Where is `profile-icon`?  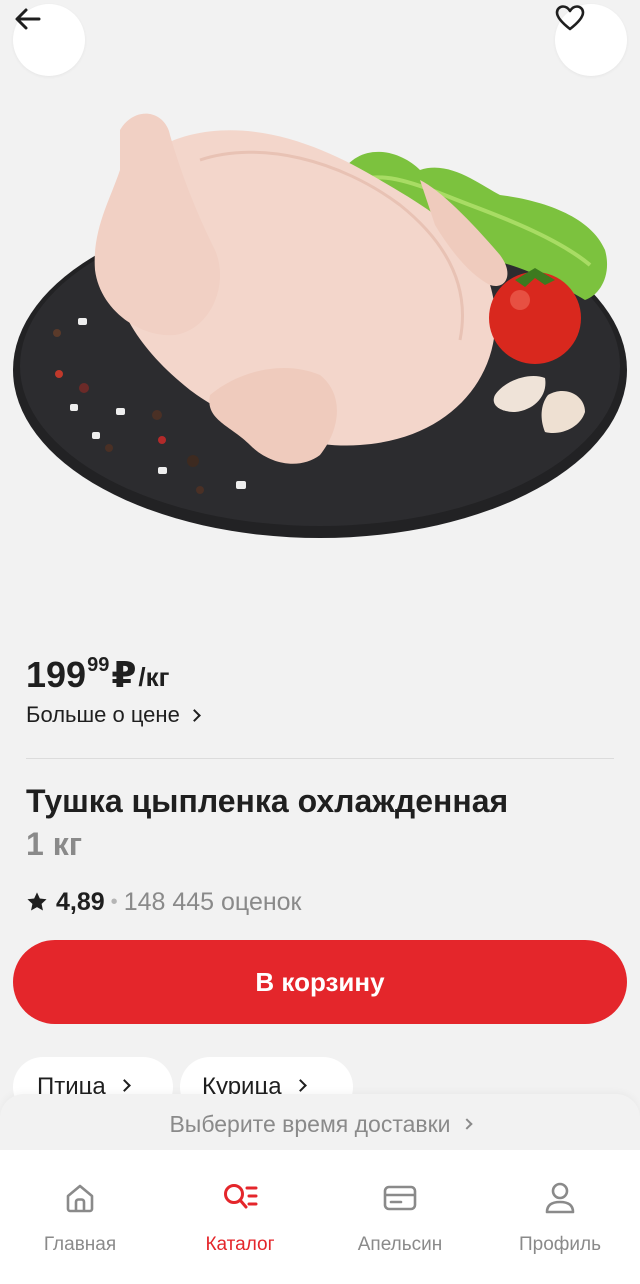 profile-icon is located at coordinates (560, 1198).